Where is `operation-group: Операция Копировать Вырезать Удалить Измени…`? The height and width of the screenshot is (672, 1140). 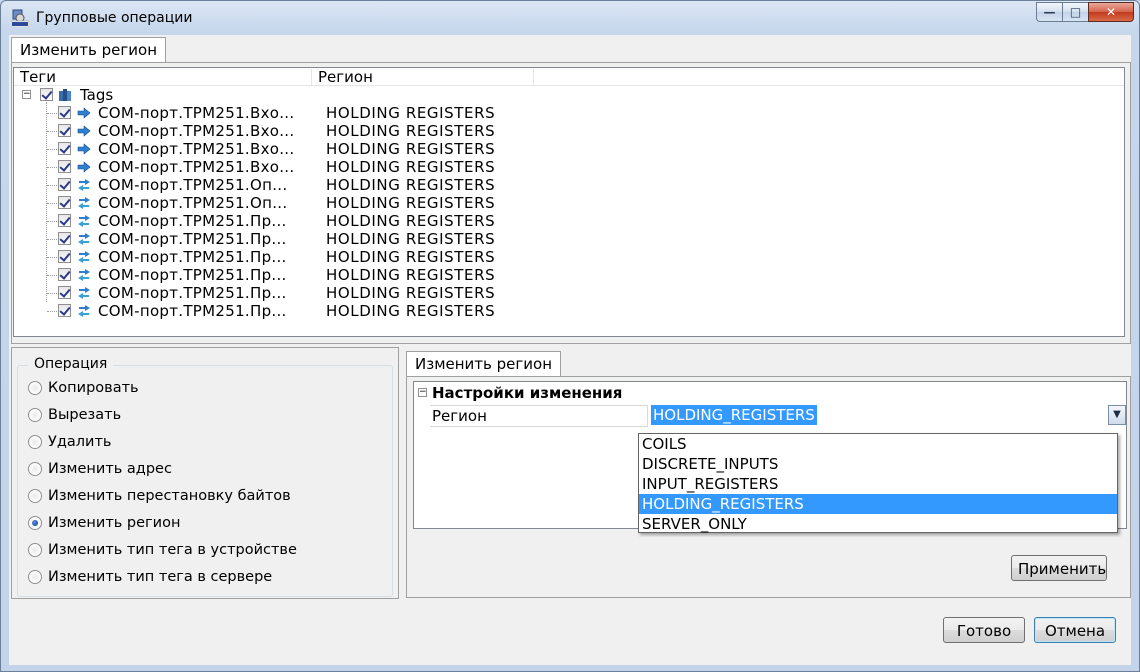
operation-group: Операция Копировать Вырезать Удалить Измени… is located at coordinates (205, 476).